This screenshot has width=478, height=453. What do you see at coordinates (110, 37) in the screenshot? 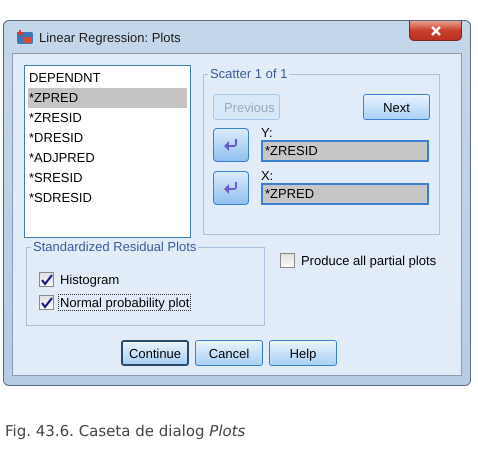
I see `window-title: Linear Regression: Plots` at bounding box center [110, 37].